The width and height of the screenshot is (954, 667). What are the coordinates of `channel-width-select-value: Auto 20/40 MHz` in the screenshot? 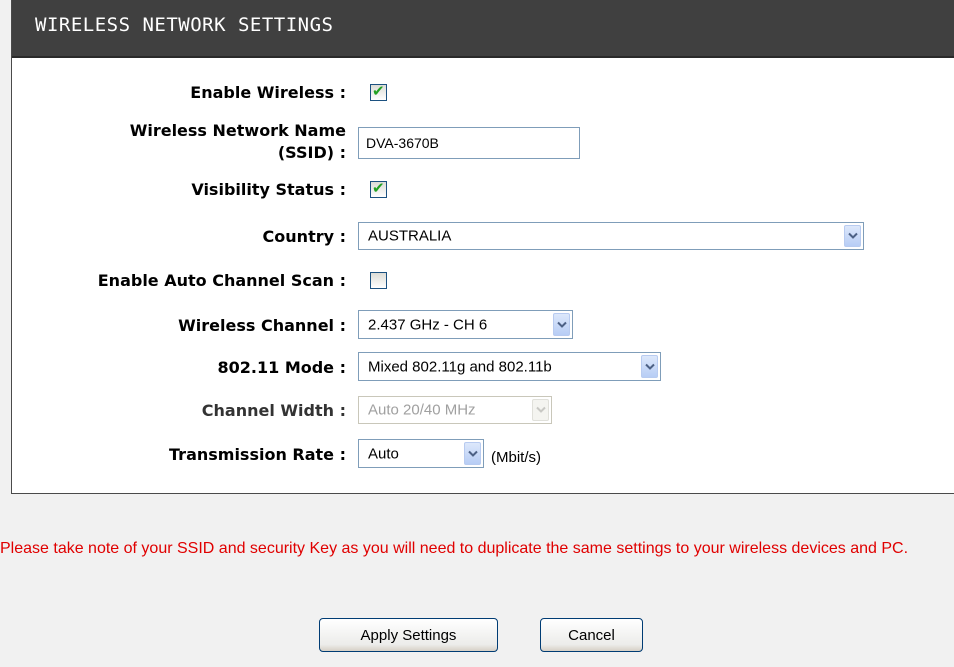 It's located at (422, 410).